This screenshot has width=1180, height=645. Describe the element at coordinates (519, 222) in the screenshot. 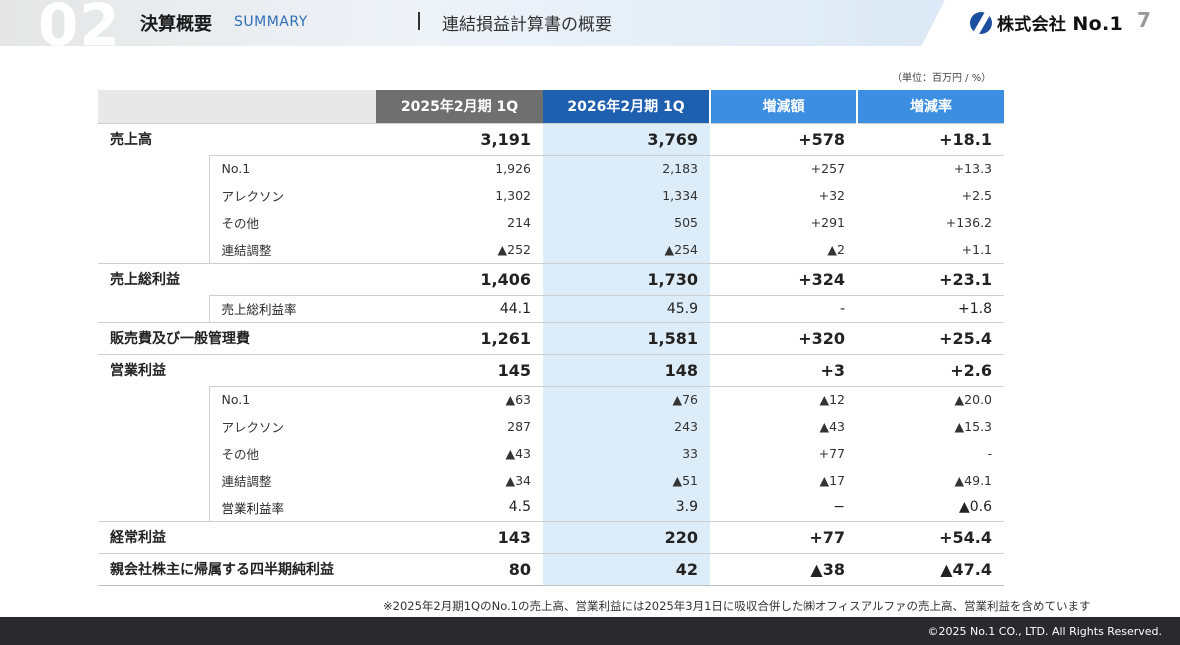

I see `value-prev: 214` at that location.